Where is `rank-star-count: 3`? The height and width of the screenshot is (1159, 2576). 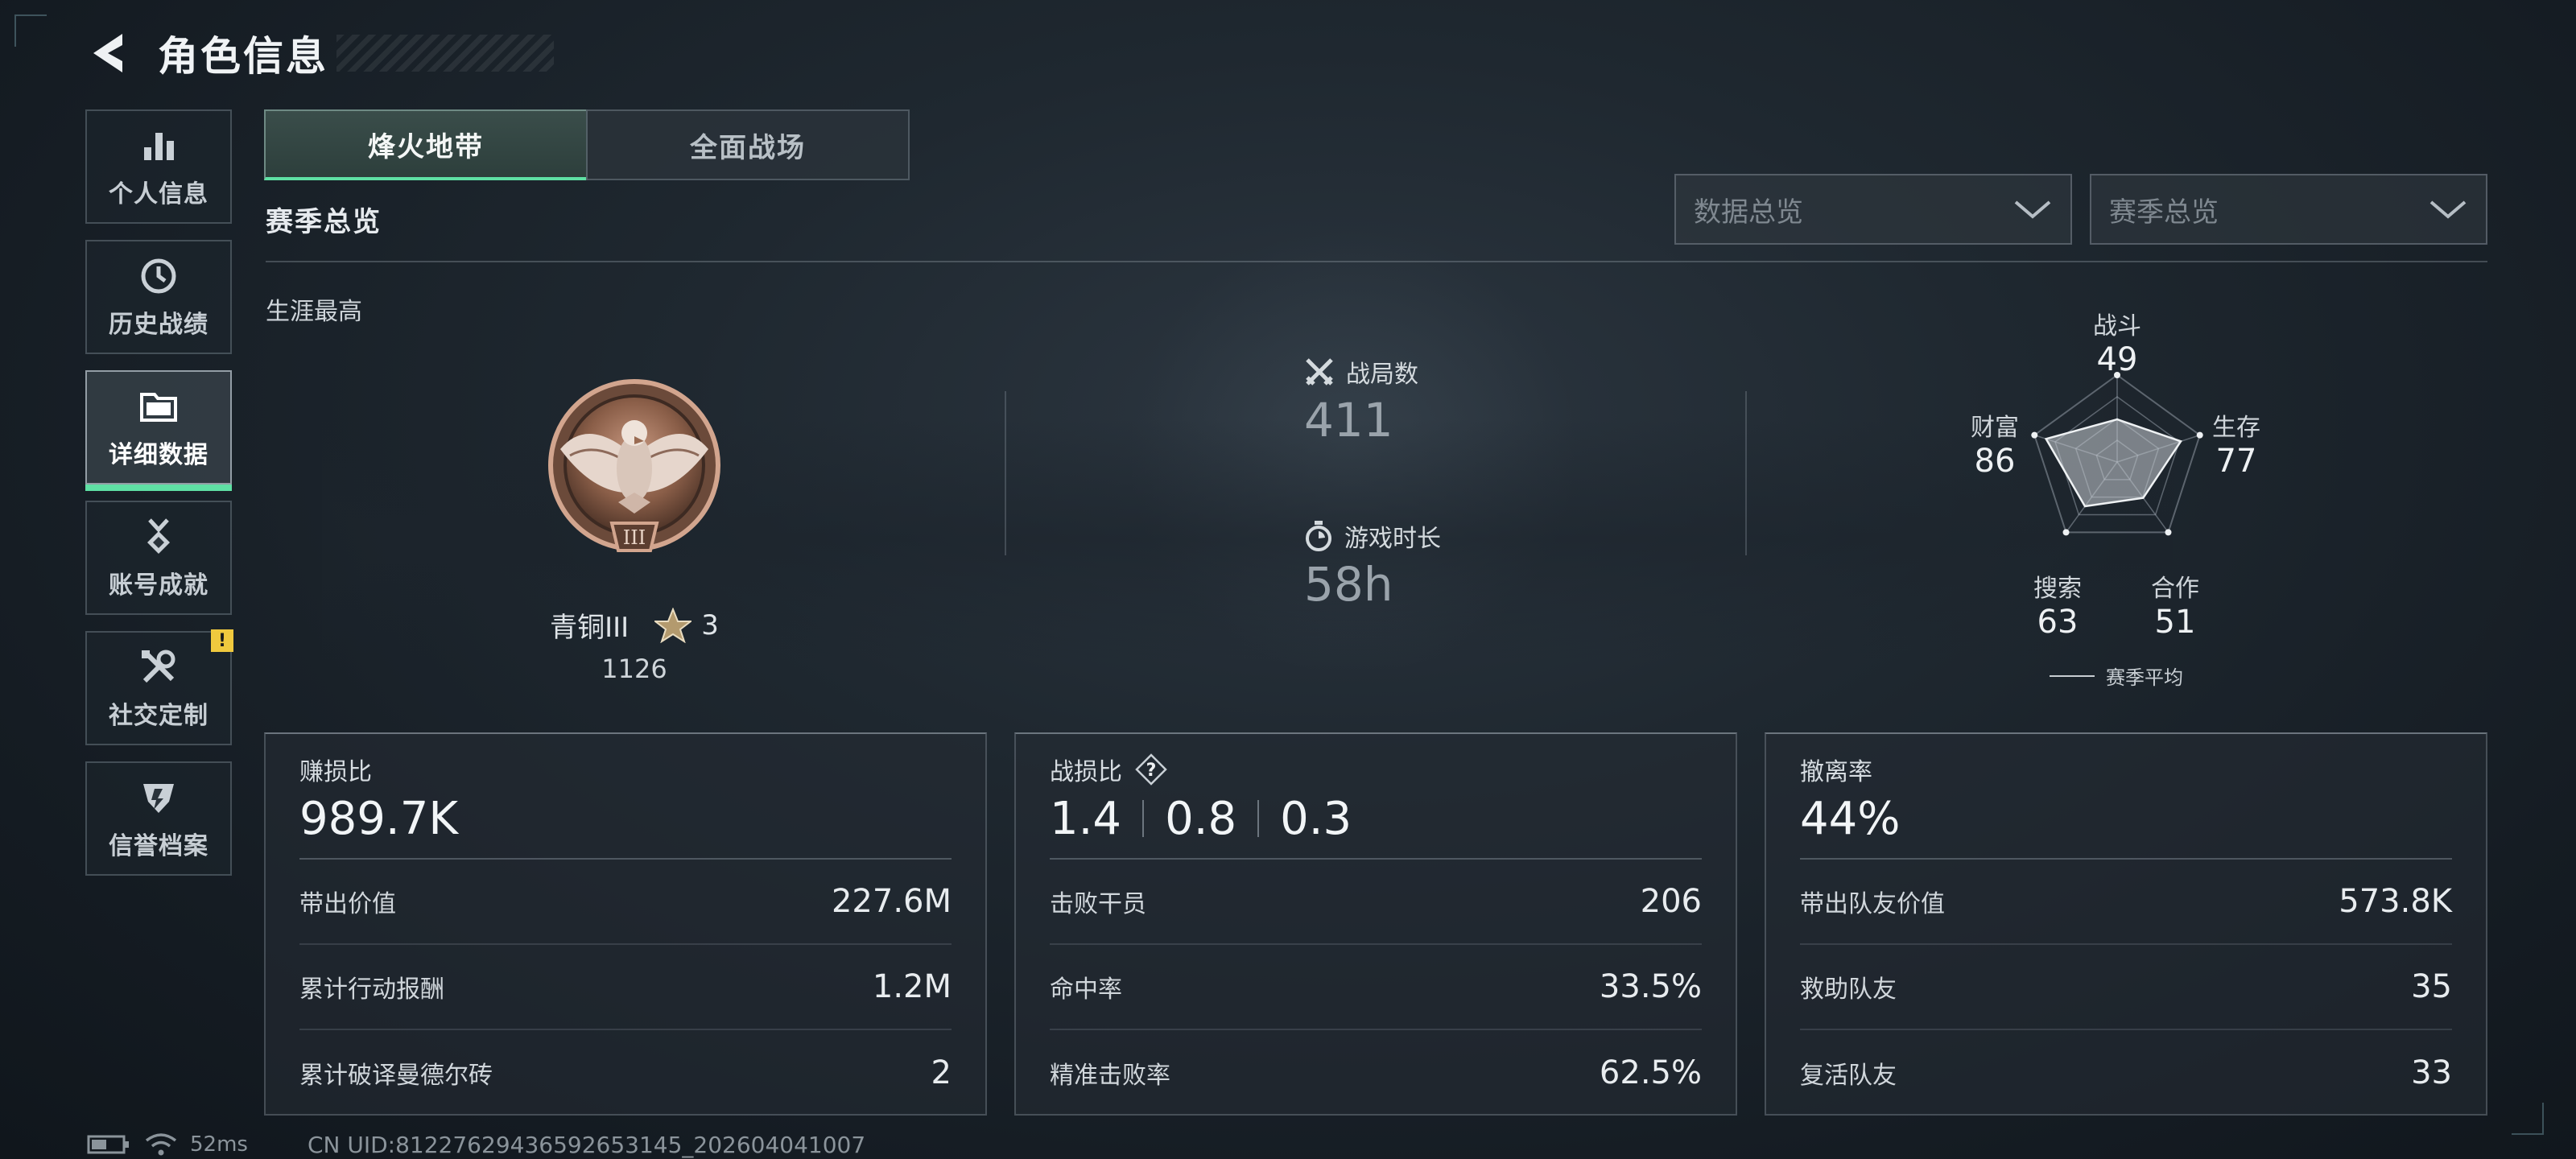 rank-star-count: 3 is located at coordinates (710, 624).